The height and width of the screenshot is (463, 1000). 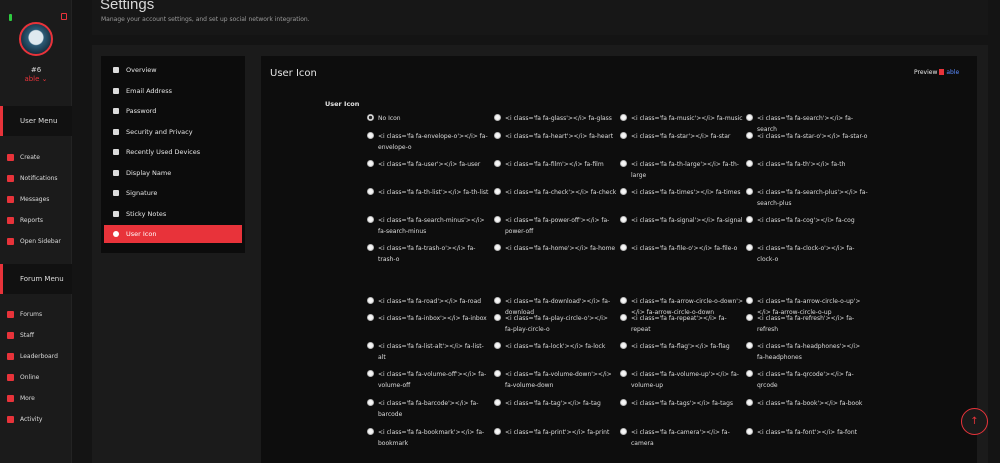 What do you see at coordinates (116, 111) in the screenshot?
I see `key-icon` at bounding box center [116, 111].